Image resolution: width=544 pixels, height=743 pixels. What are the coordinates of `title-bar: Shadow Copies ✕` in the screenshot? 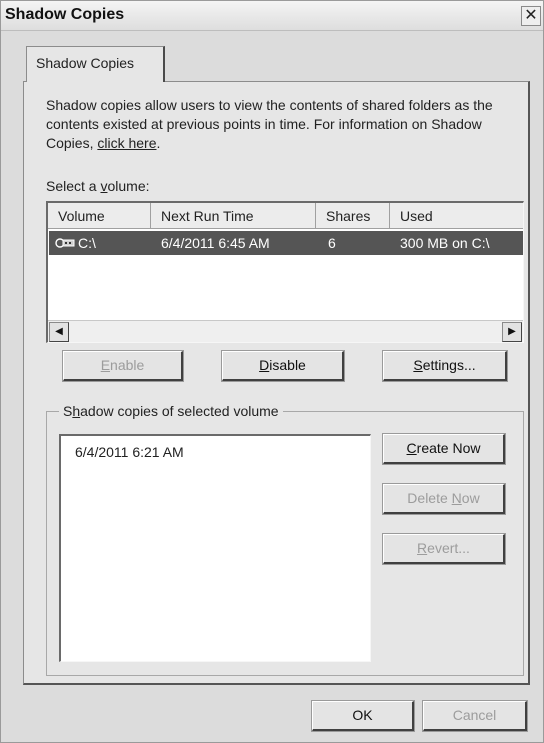 It's located at (272, 16).